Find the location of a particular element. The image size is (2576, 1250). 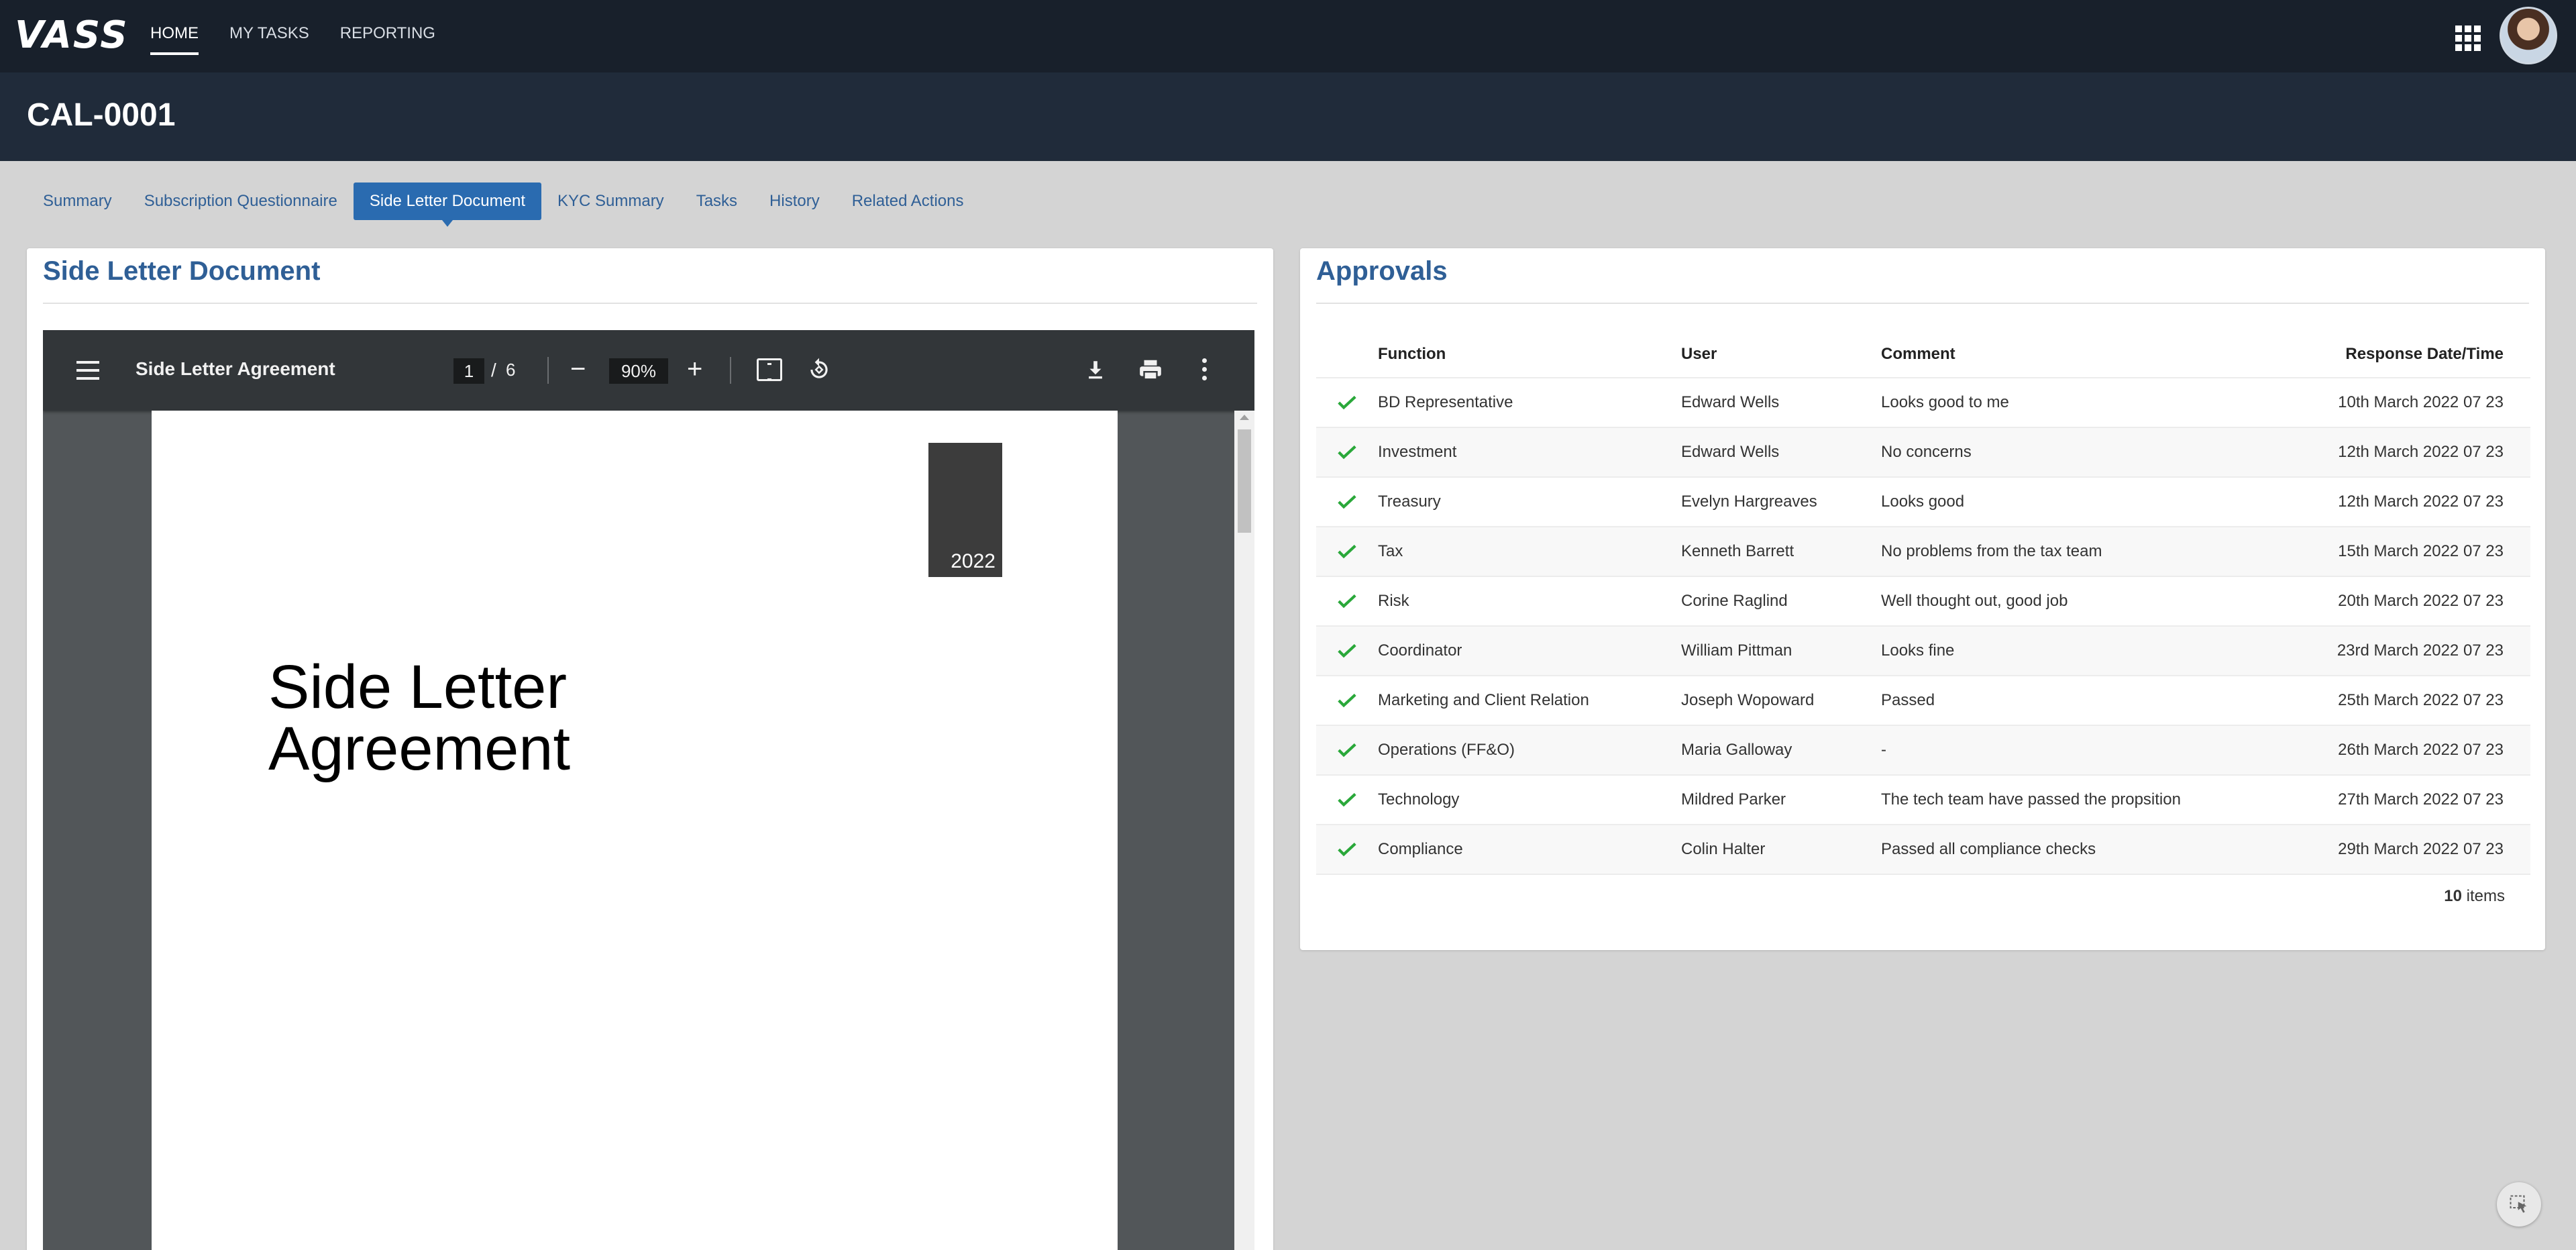

cell-function: Coordinator is located at coordinates (1420, 650).